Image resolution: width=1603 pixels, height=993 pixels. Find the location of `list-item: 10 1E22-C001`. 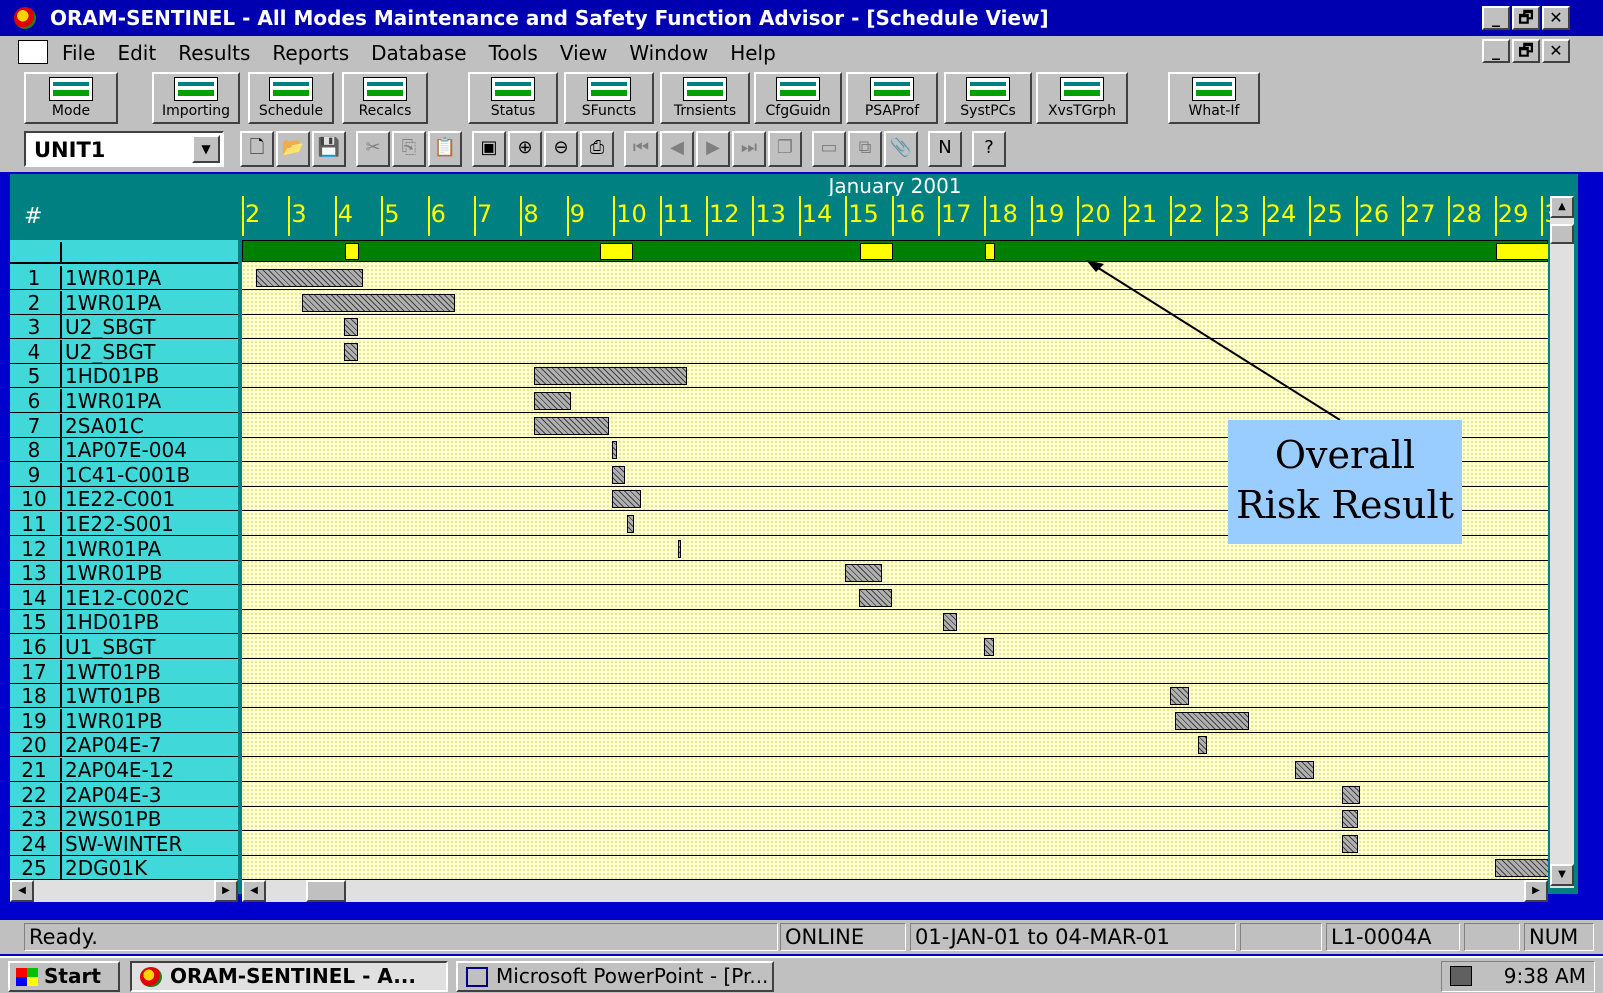

list-item: 10 1E22-C001 is located at coordinates (124, 499).